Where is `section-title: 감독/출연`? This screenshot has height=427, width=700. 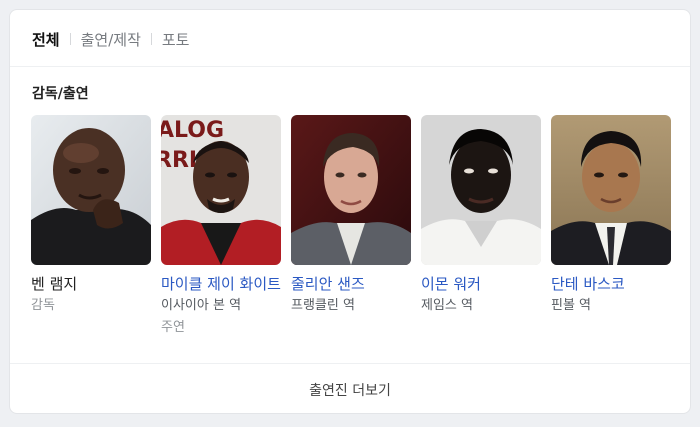 section-title: 감독/출연 is located at coordinates (60, 94).